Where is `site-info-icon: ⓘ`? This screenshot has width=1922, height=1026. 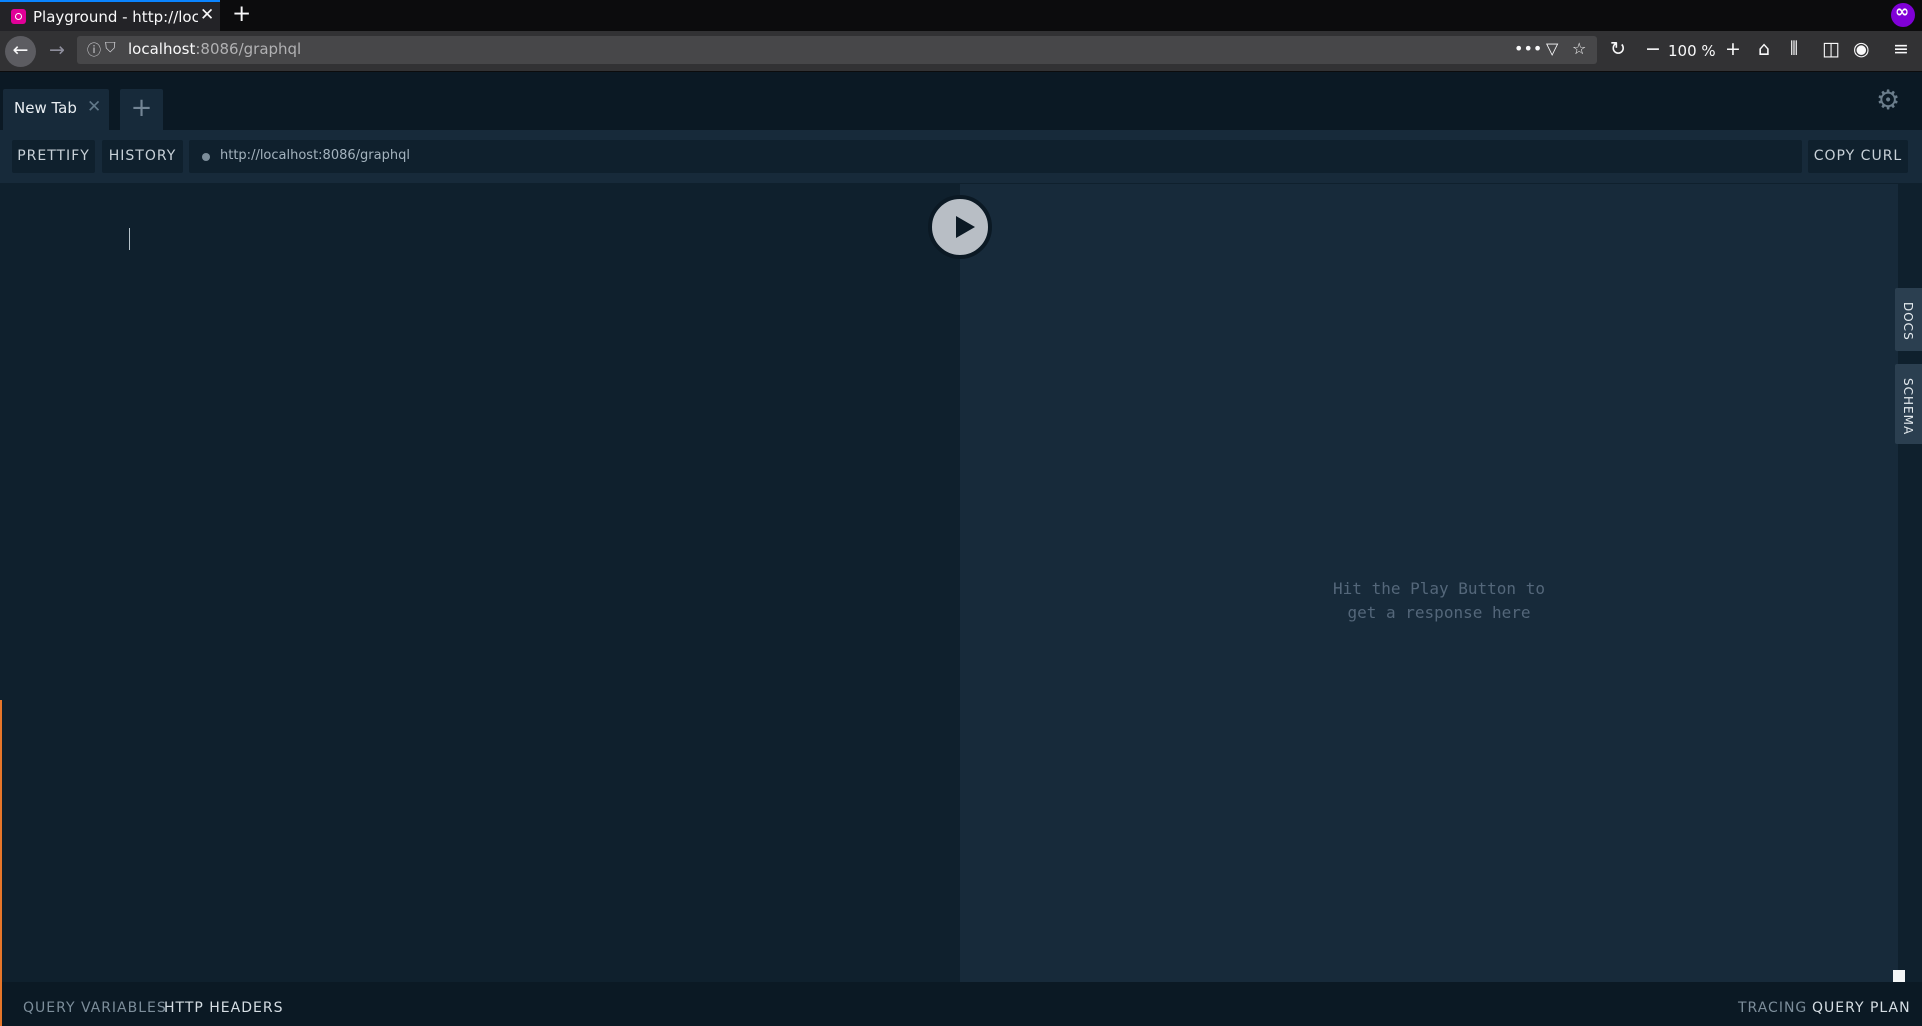
site-info-icon: ⓘ is located at coordinates (94, 50).